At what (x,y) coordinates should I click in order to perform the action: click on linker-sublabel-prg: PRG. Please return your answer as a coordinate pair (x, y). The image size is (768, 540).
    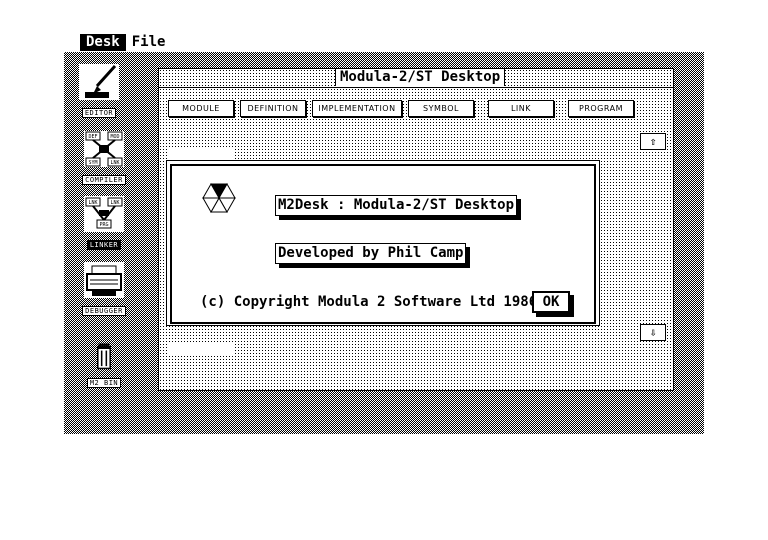
    Looking at the image, I should click on (103, 225).